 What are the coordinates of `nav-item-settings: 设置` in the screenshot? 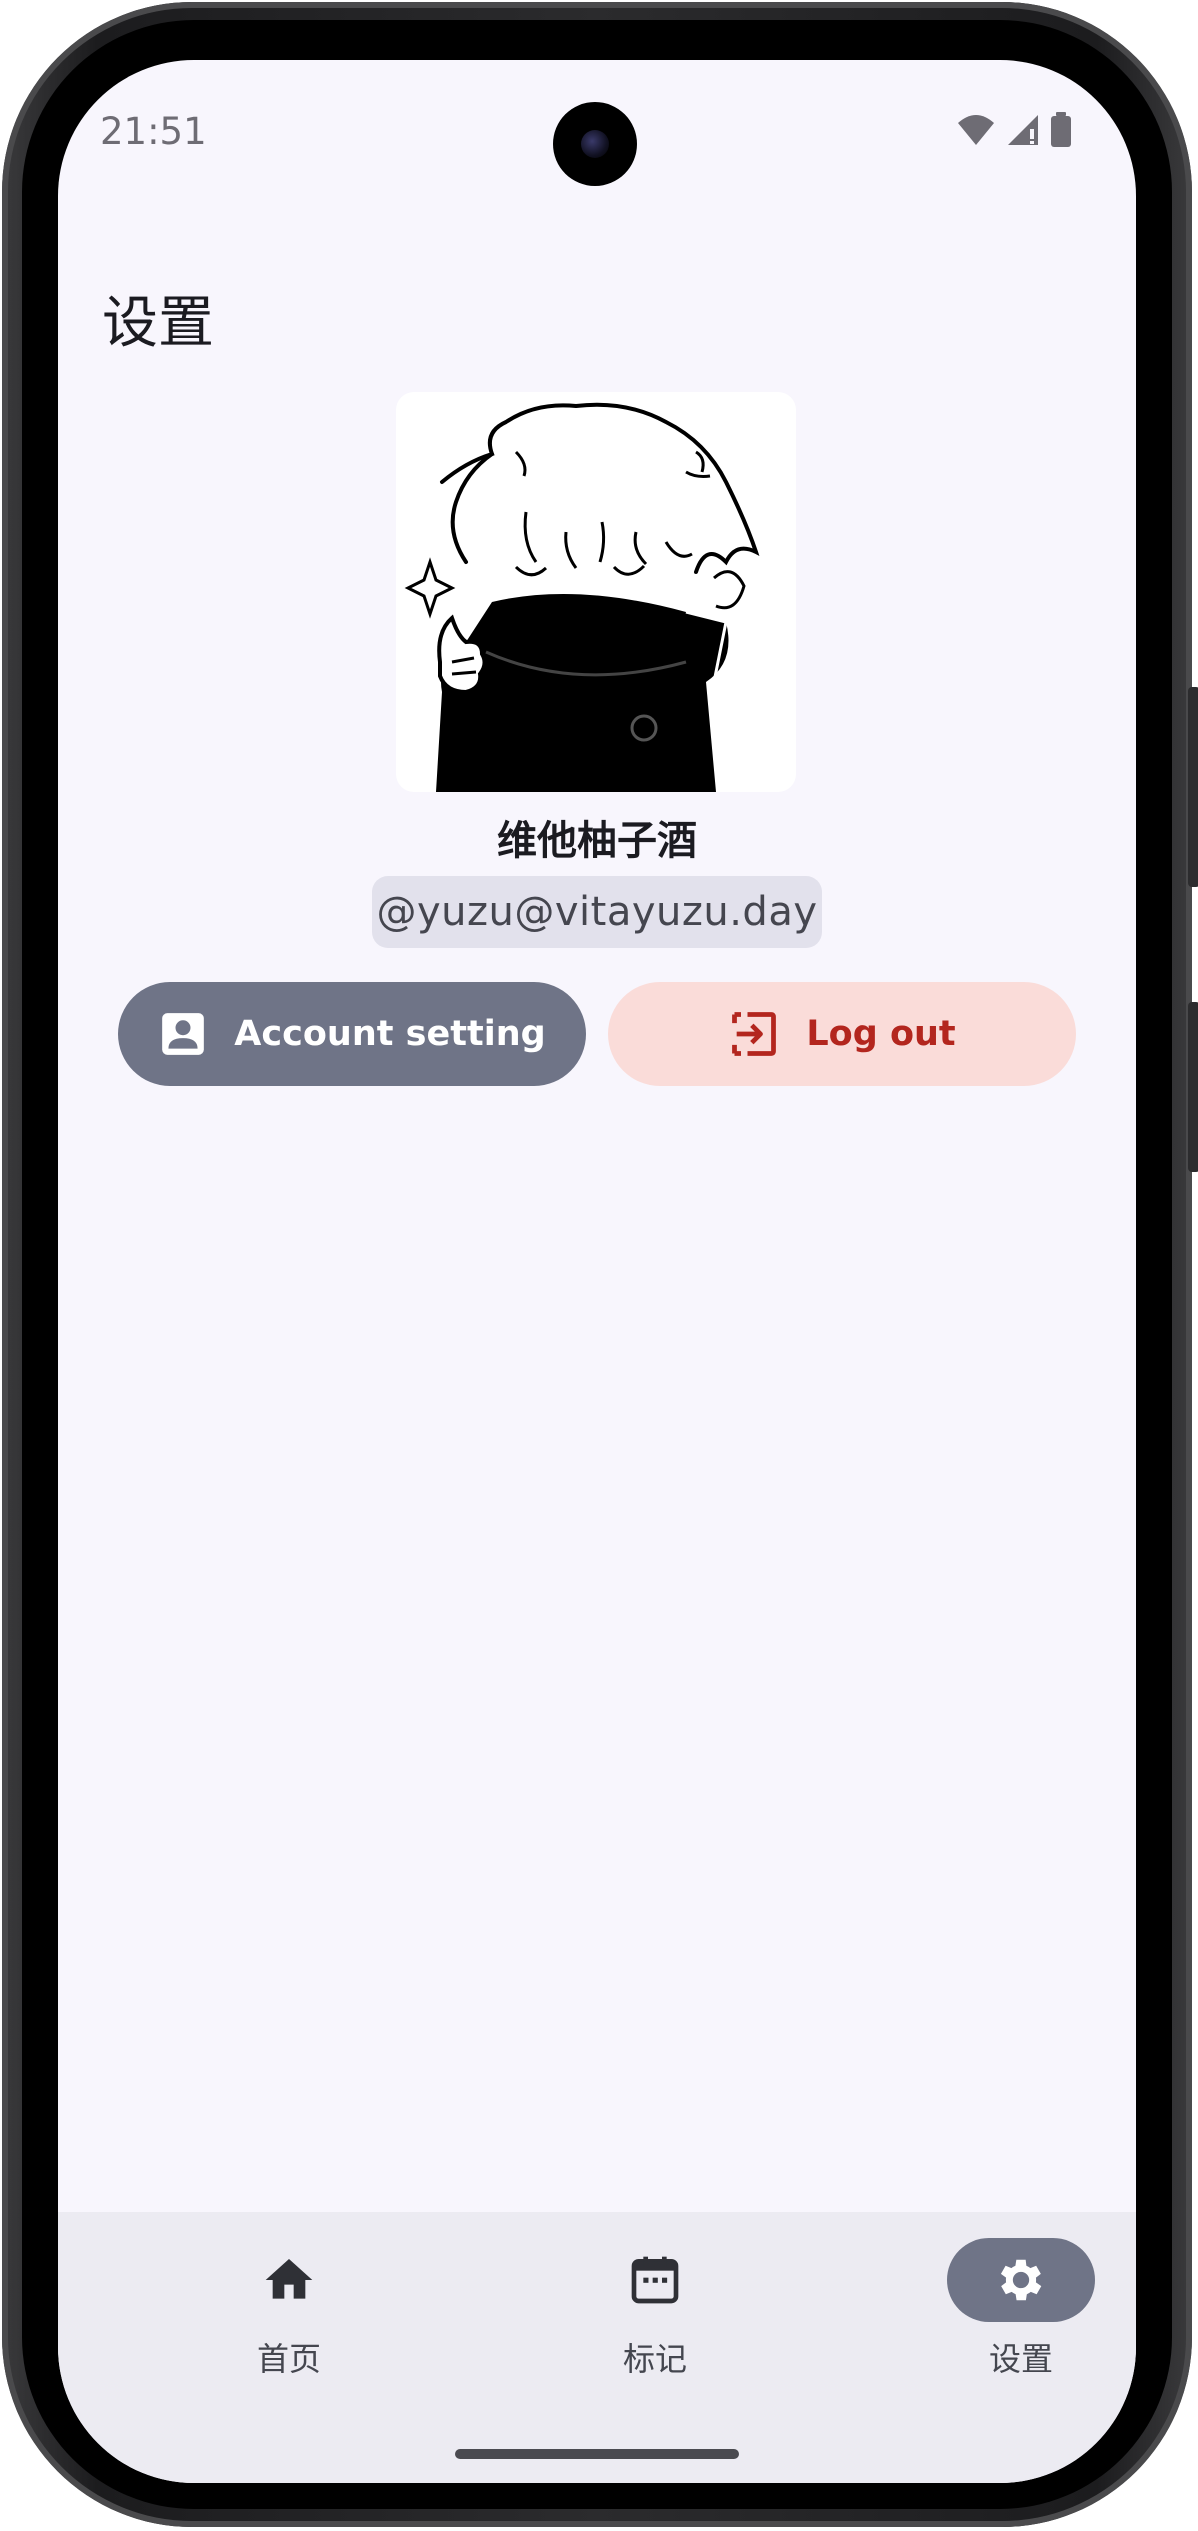 It's located at (1018, 2309).